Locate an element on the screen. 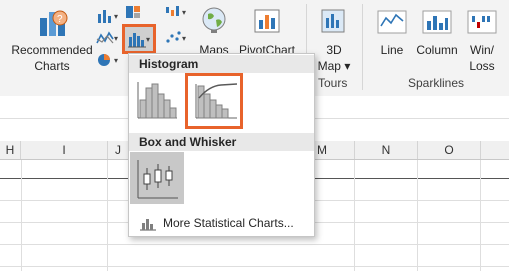  pareto-highlight is located at coordinates (214, 101).